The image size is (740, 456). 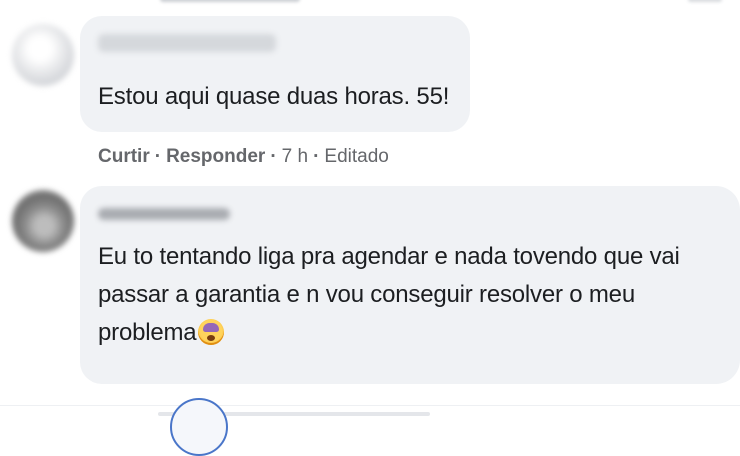 I want to click on comment-actions: Curtir · Responder · 7 h · Editado, so click(x=243, y=157).